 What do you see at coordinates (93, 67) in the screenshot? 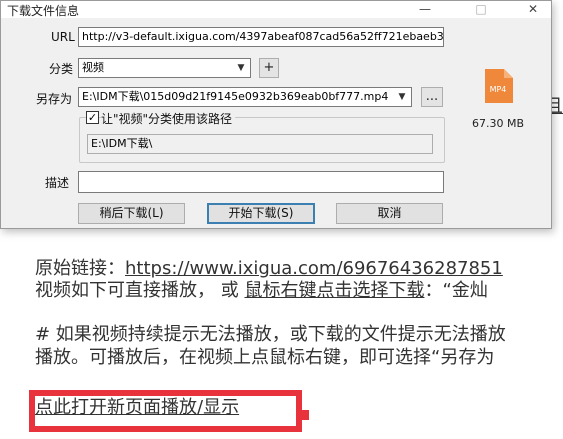
I see `category-value: 视频` at bounding box center [93, 67].